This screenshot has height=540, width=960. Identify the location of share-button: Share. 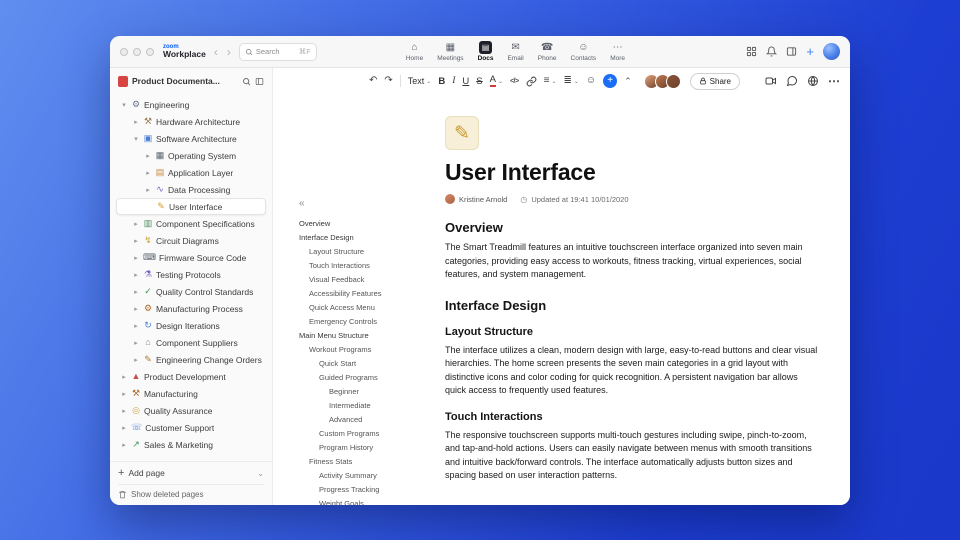
(715, 81).